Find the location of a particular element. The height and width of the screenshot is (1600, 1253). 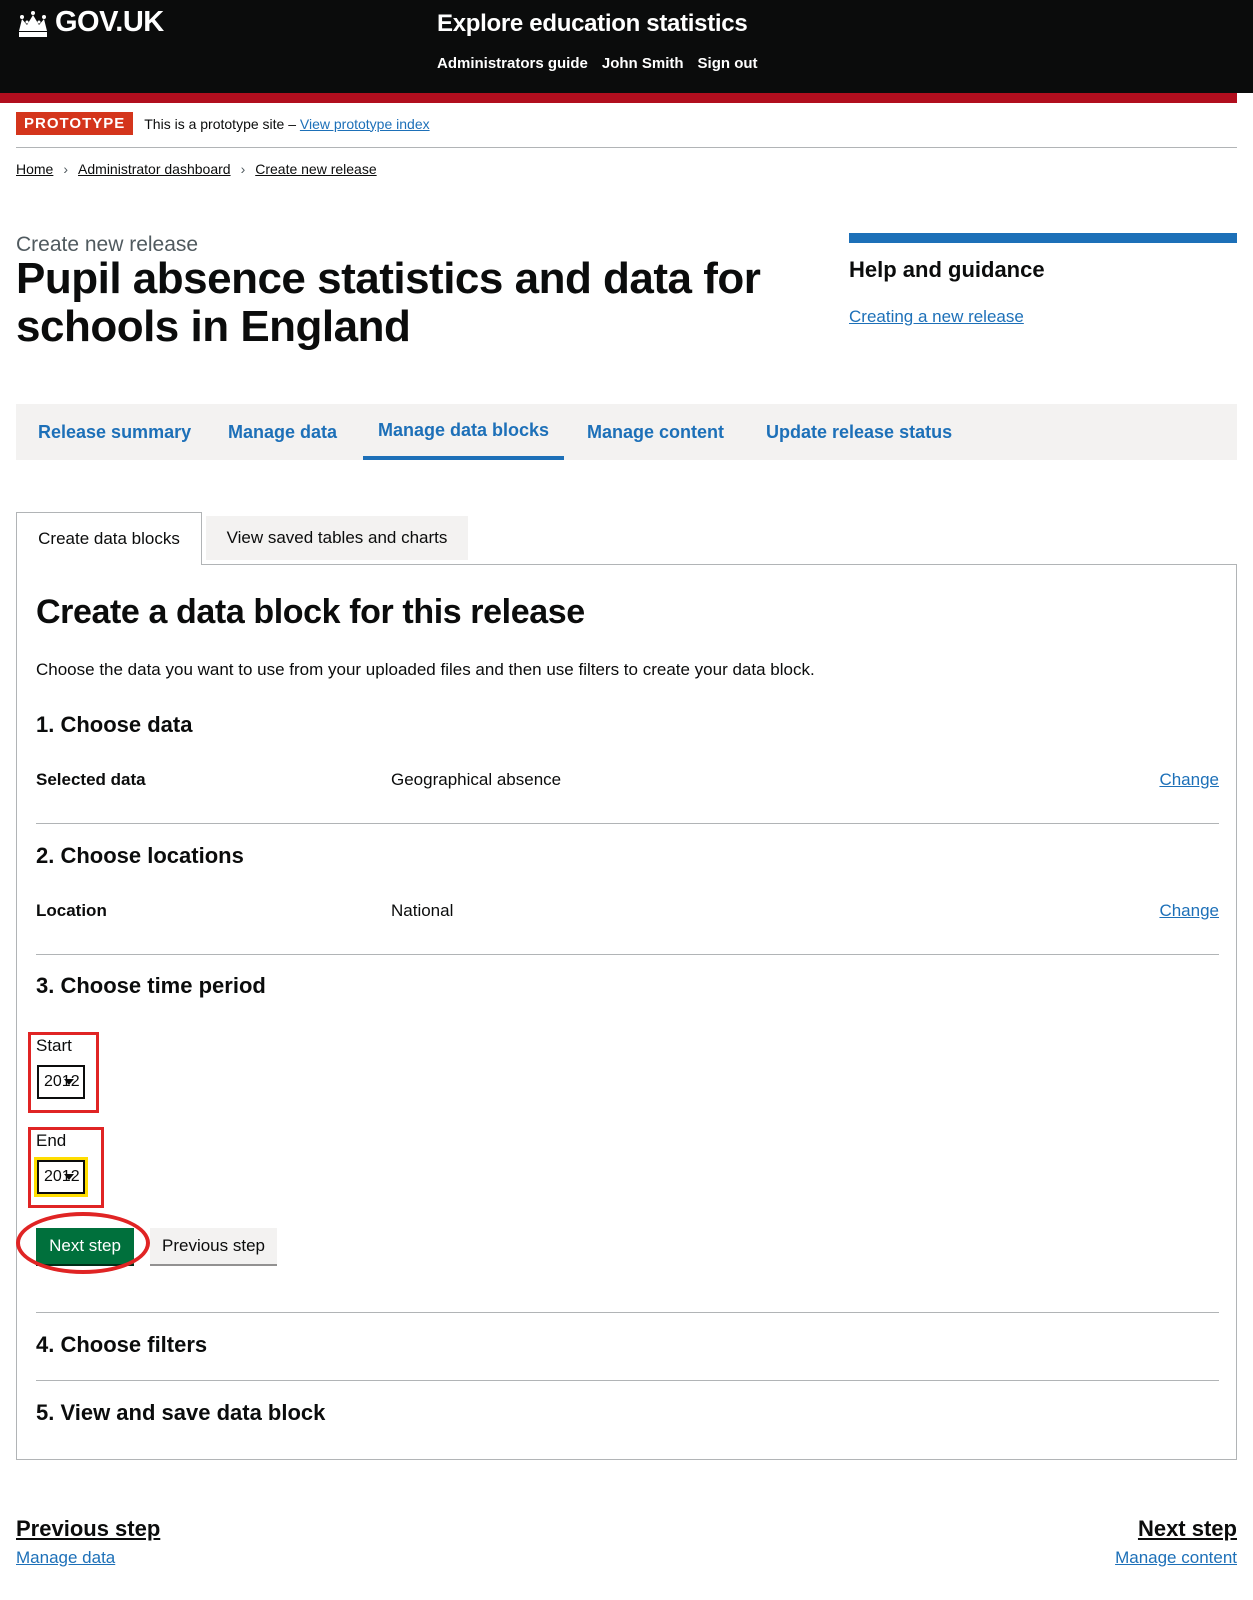

end-year-select: 2012 is located at coordinates (61, 1177).